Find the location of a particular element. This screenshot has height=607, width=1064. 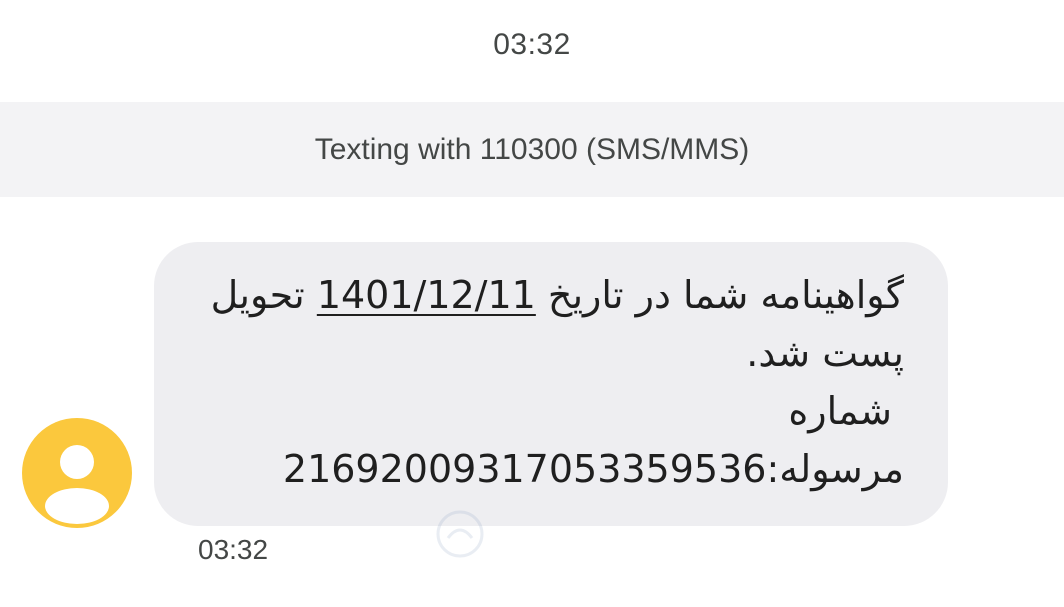

message-timestamp: 03:32 is located at coordinates (233, 549).